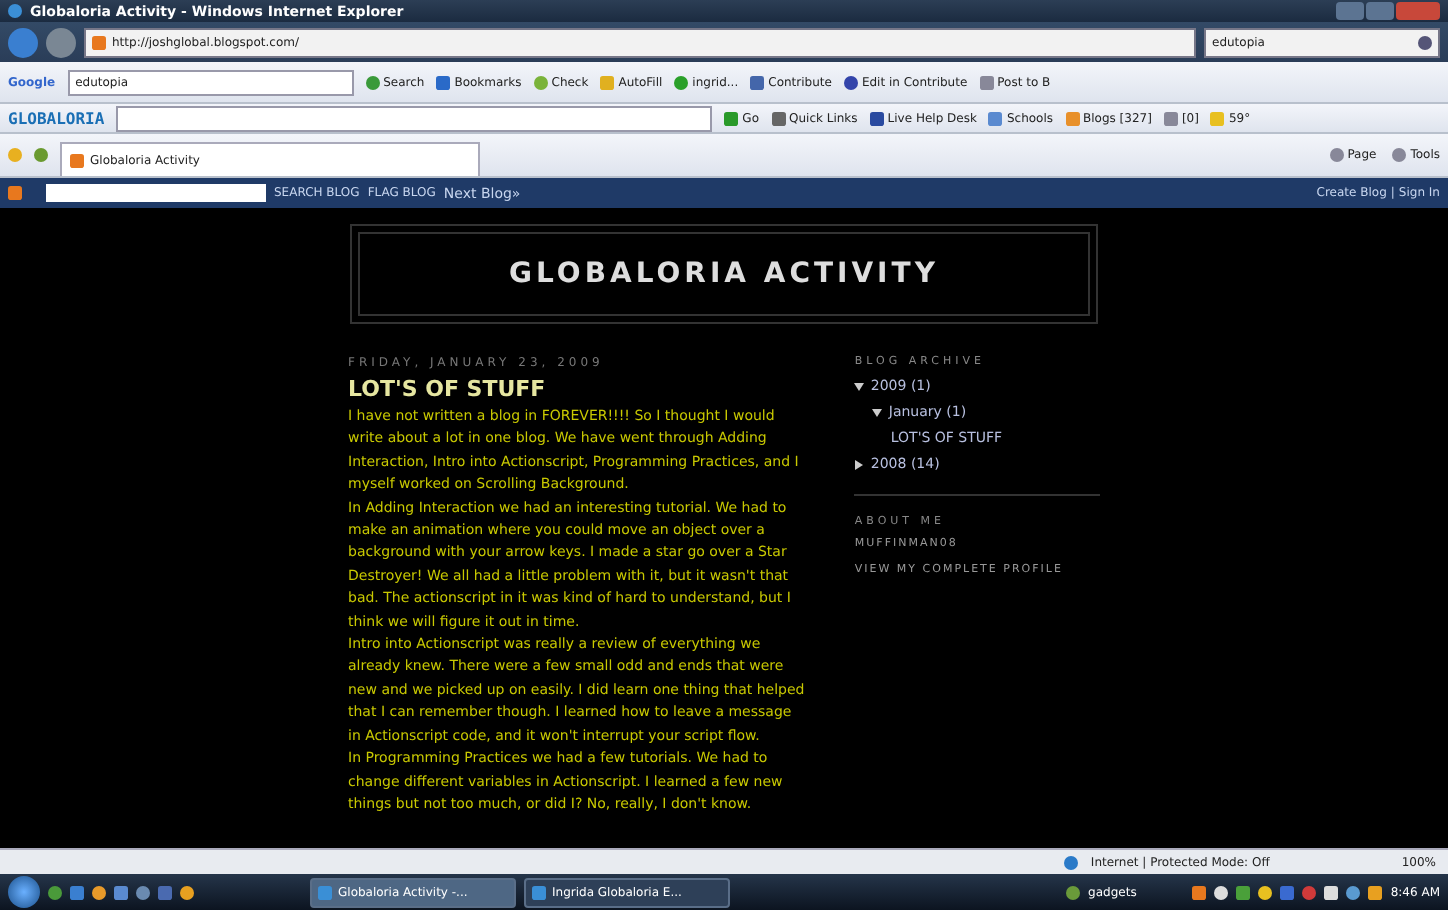 This screenshot has width=1448, height=910. What do you see at coordinates (61, 42) in the screenshot?
I see `forward-button` at bounding box center [61, 42].